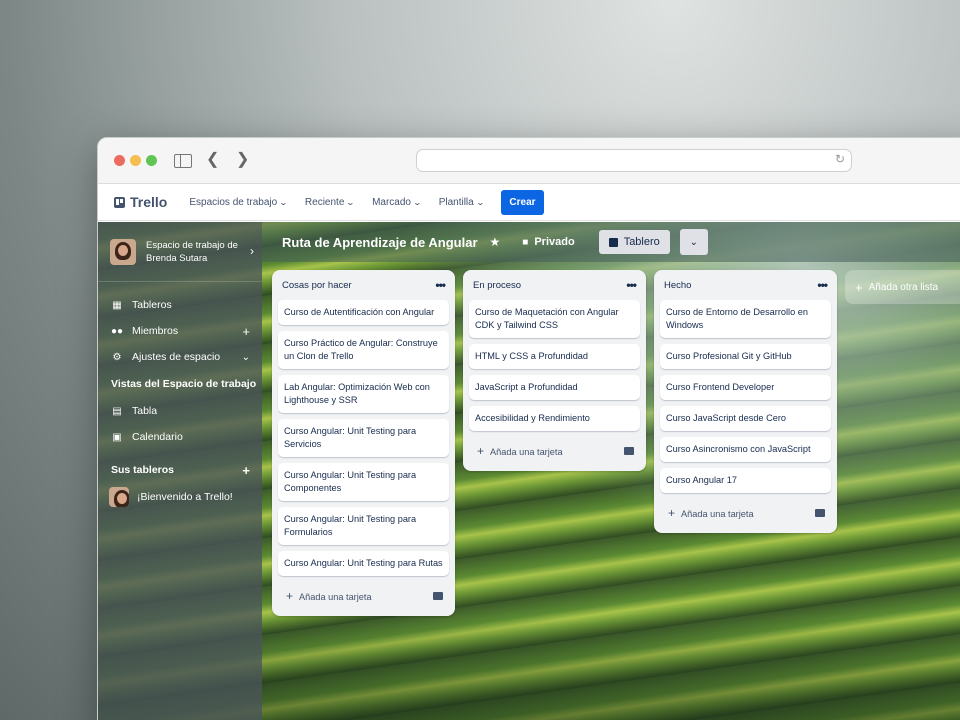 The image size is (960, 720). Describe the element at coordinates (641, 242) in the screenshot. I see `view-label: Tablero` at that location.